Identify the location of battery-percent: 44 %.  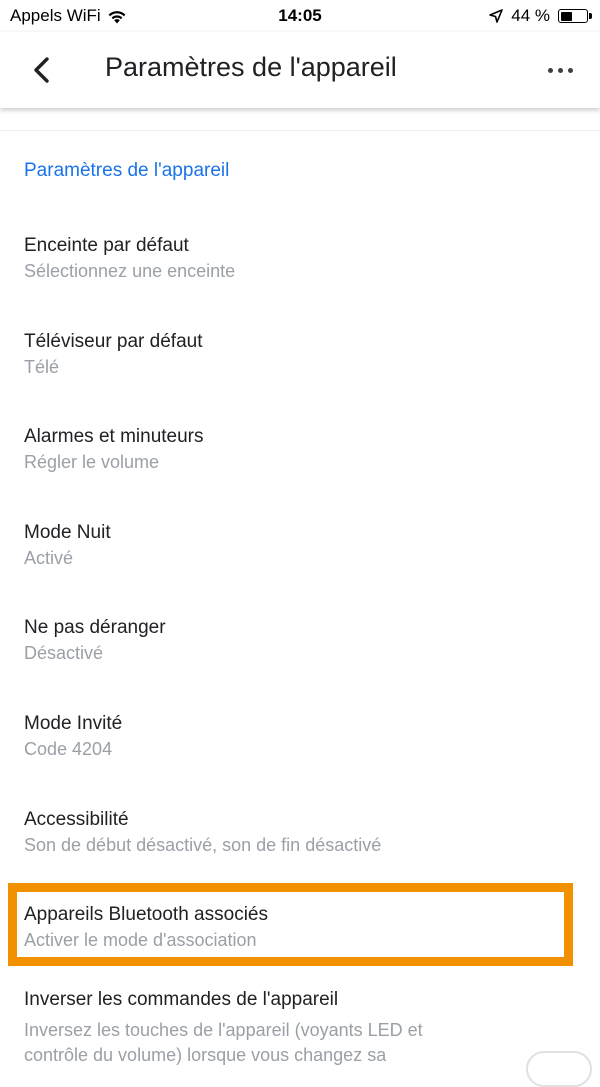
(530, 15).